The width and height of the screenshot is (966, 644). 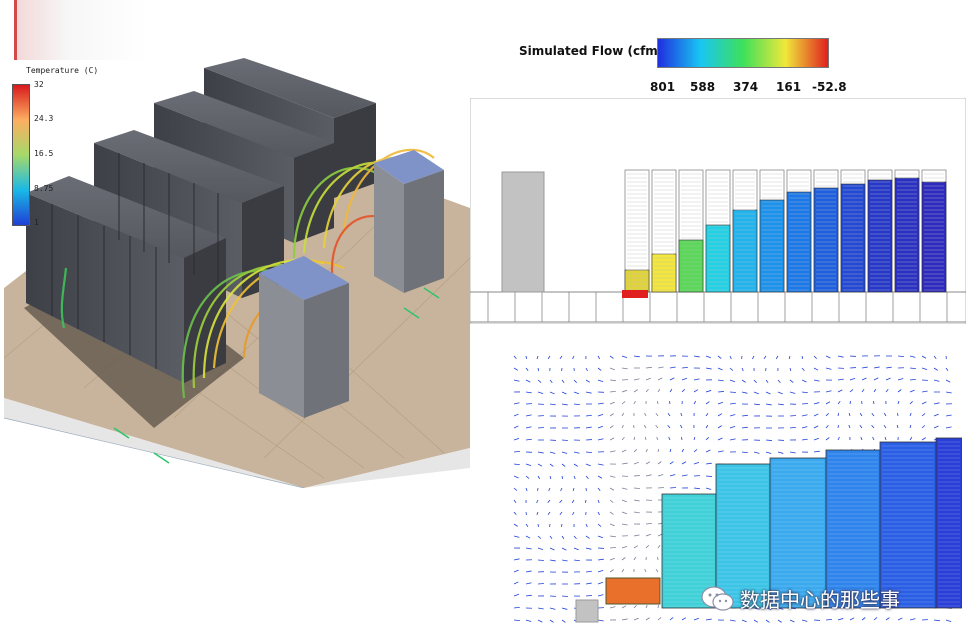 I want to click on cooling-unit-front, so click(x=304, y=337).